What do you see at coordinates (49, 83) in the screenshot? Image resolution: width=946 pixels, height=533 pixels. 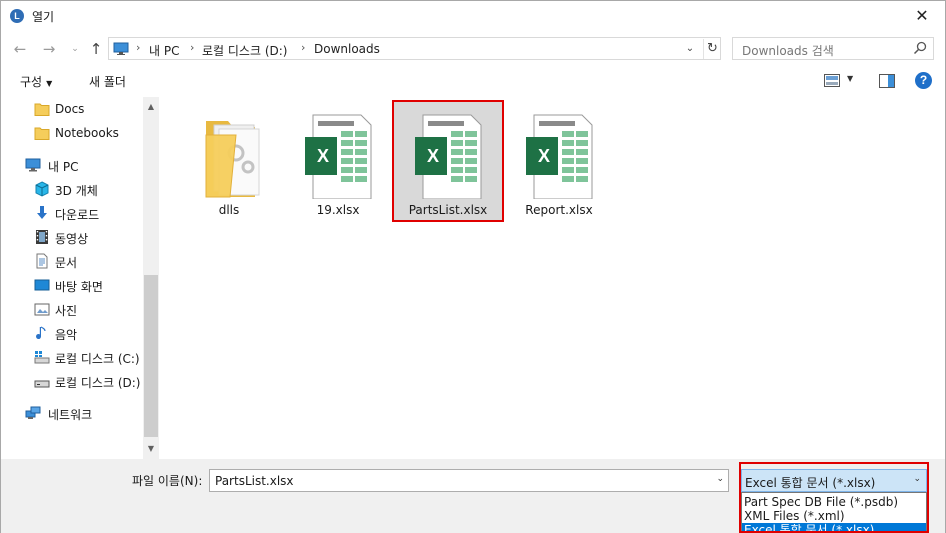 I see `chevron-down-icon: ▼` at bounding box center [49, 83].